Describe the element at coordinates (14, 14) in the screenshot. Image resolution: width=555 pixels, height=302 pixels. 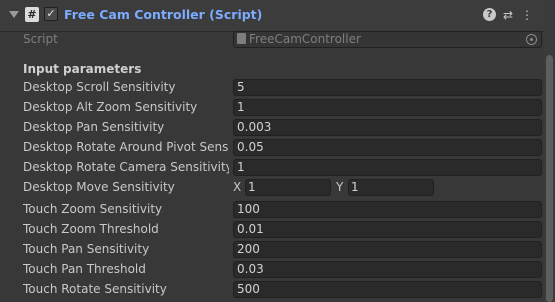
I see `fold-arrow-icon` at that location.